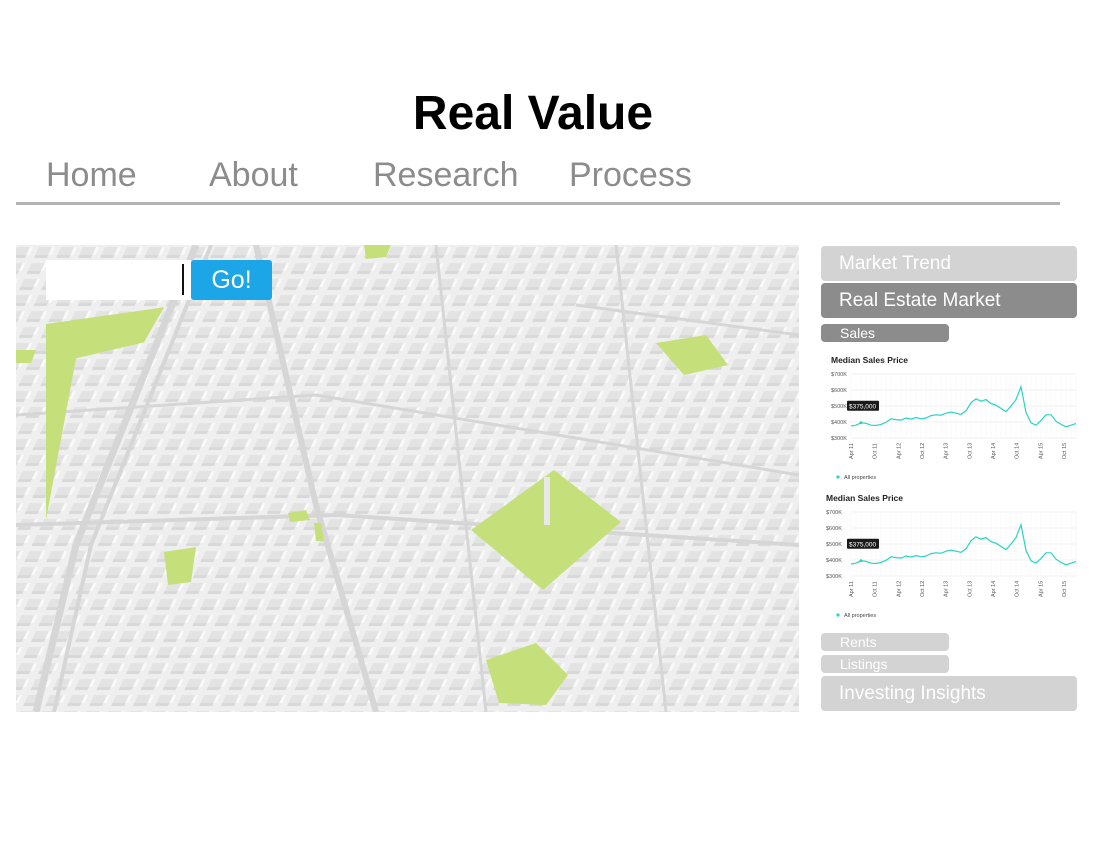 The width and height of the screenshot is (1100, 850). Describe the element at coordinates (949, 693) in the screenshot. I see `investing-insights-button: Investing Insights` at that location.